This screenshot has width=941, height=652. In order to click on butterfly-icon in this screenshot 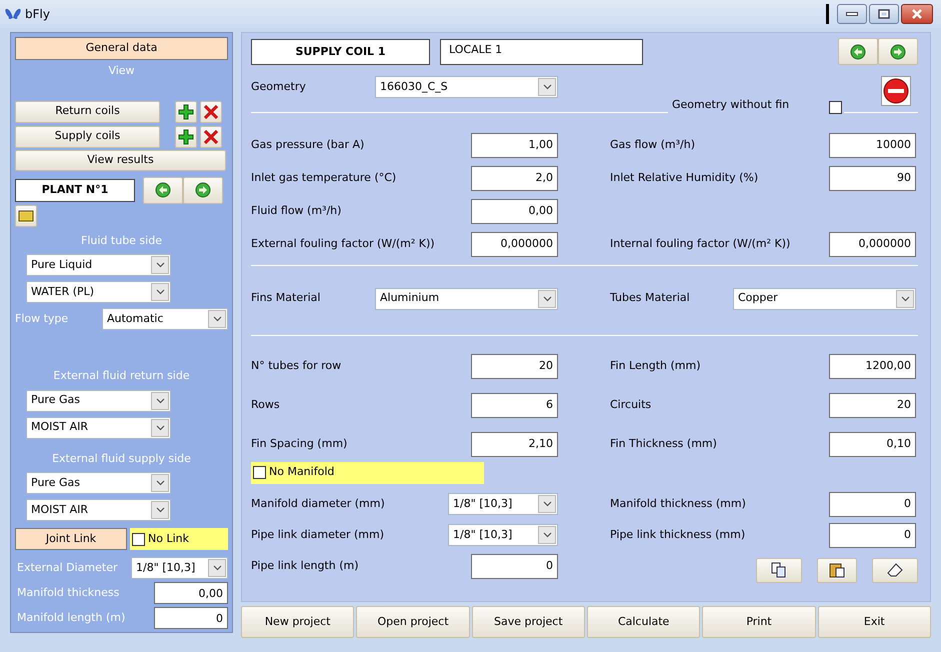, I will do `click(13, 14)`.